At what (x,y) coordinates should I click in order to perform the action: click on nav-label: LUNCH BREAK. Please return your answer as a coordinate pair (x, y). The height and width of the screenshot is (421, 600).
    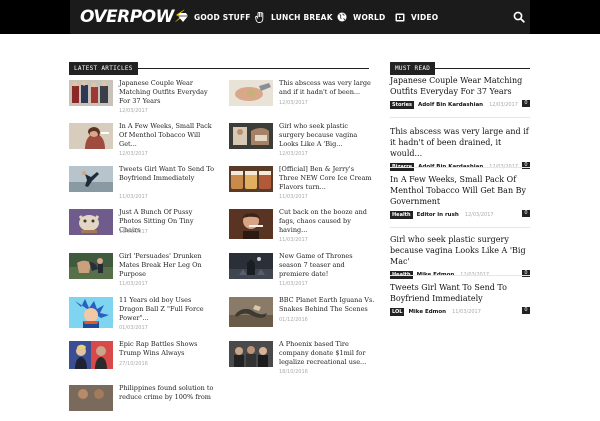
    Looking at the image, I should click on (302, 17).